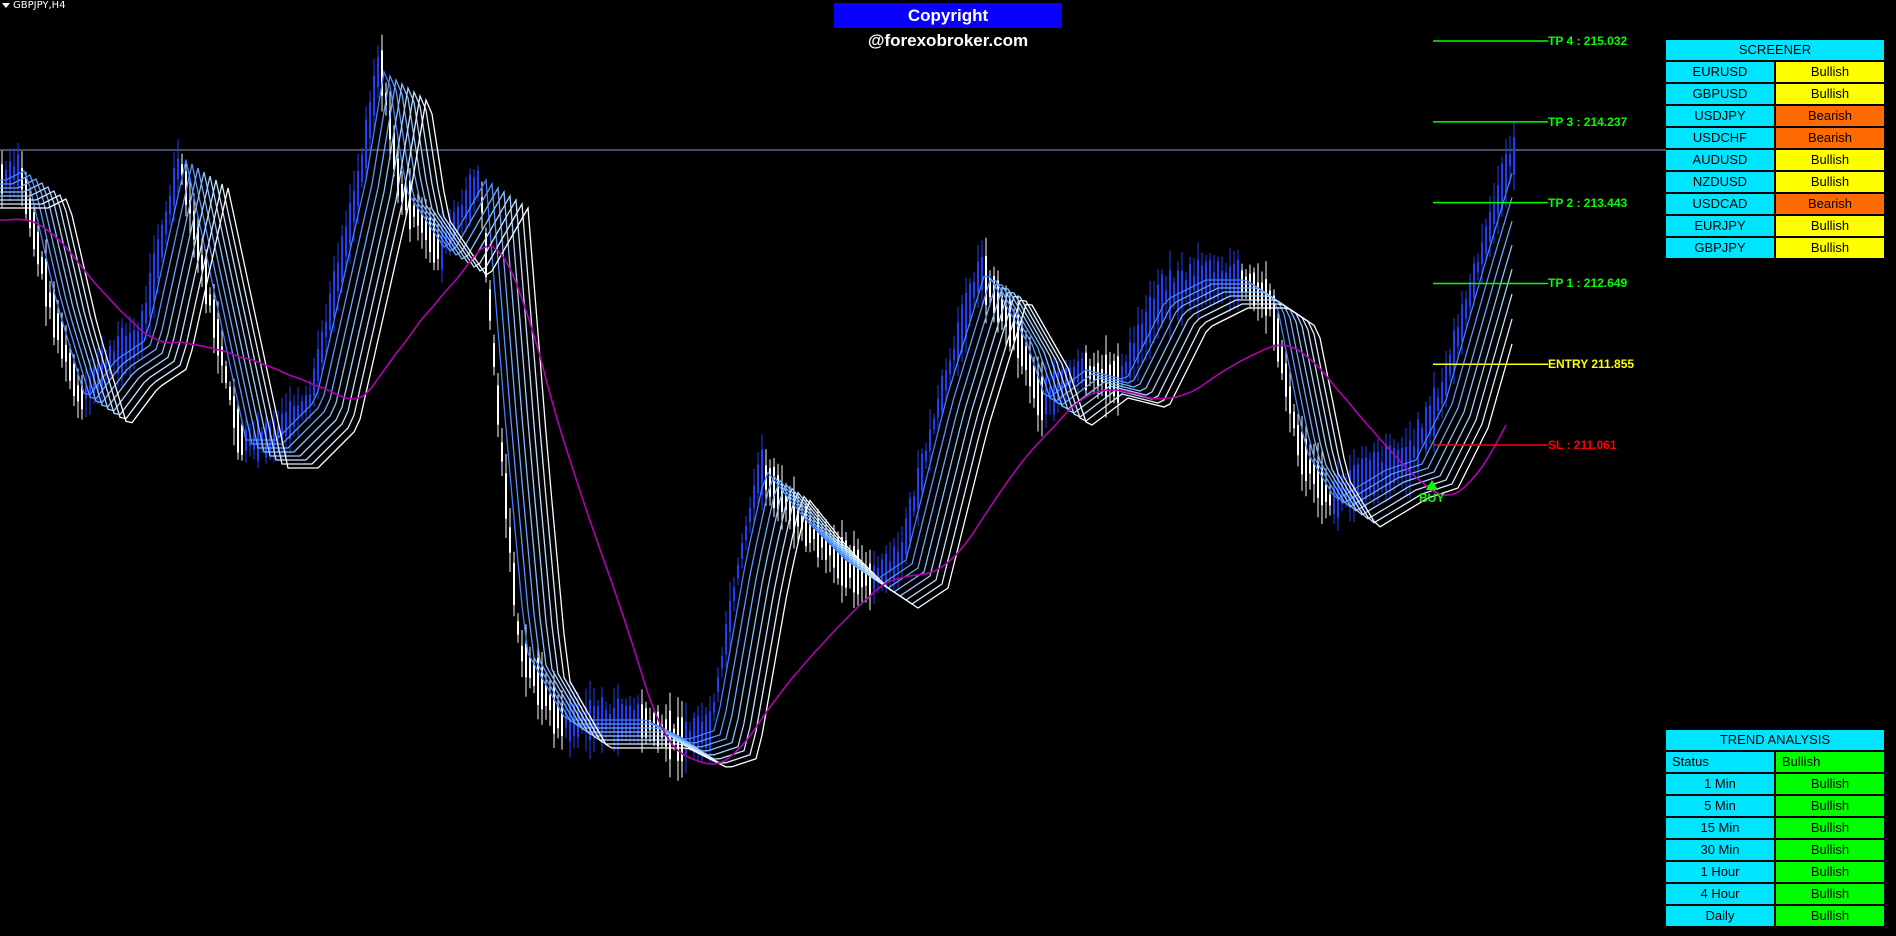 The height and width of the screenshot is (936, 1896). I want to click on trend-timeframe: 1 Hour, so click(1720, 872).